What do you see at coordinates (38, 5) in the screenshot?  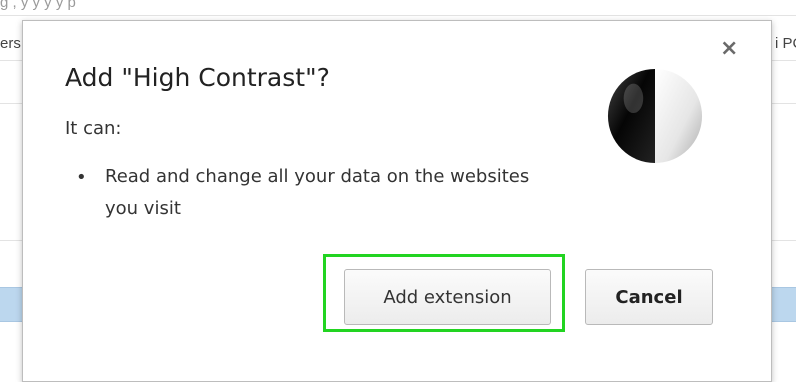 I see `background-page-text: g , y y y y p` at bounding box center [38, 5].